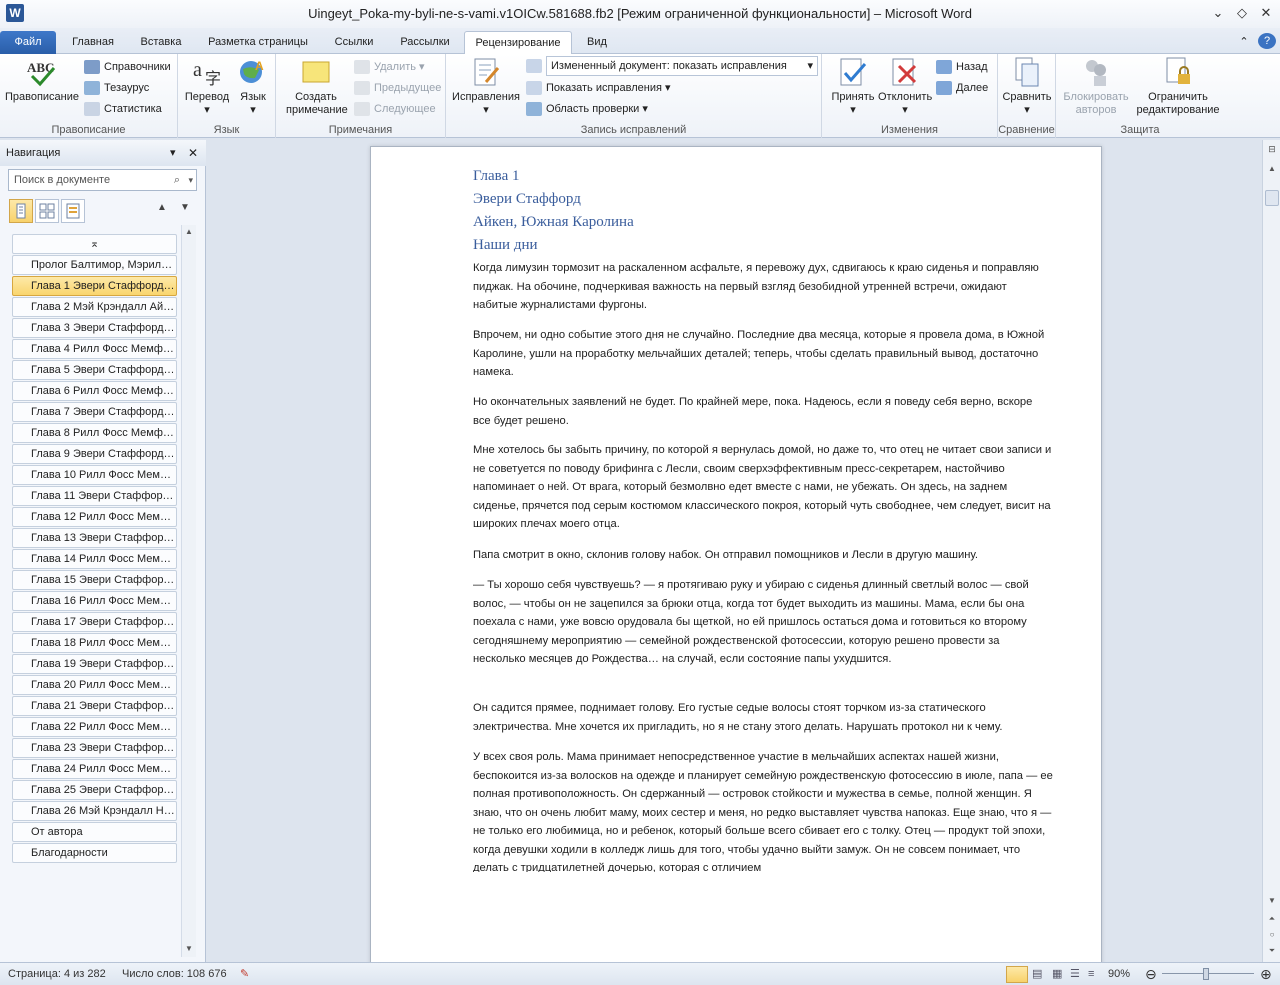 This screenshot has height=985, width=1280. Describe the element at coordinates (1096, 86) in the screenshot. I see `block-authors-button: Блокировать авторов` at that location.